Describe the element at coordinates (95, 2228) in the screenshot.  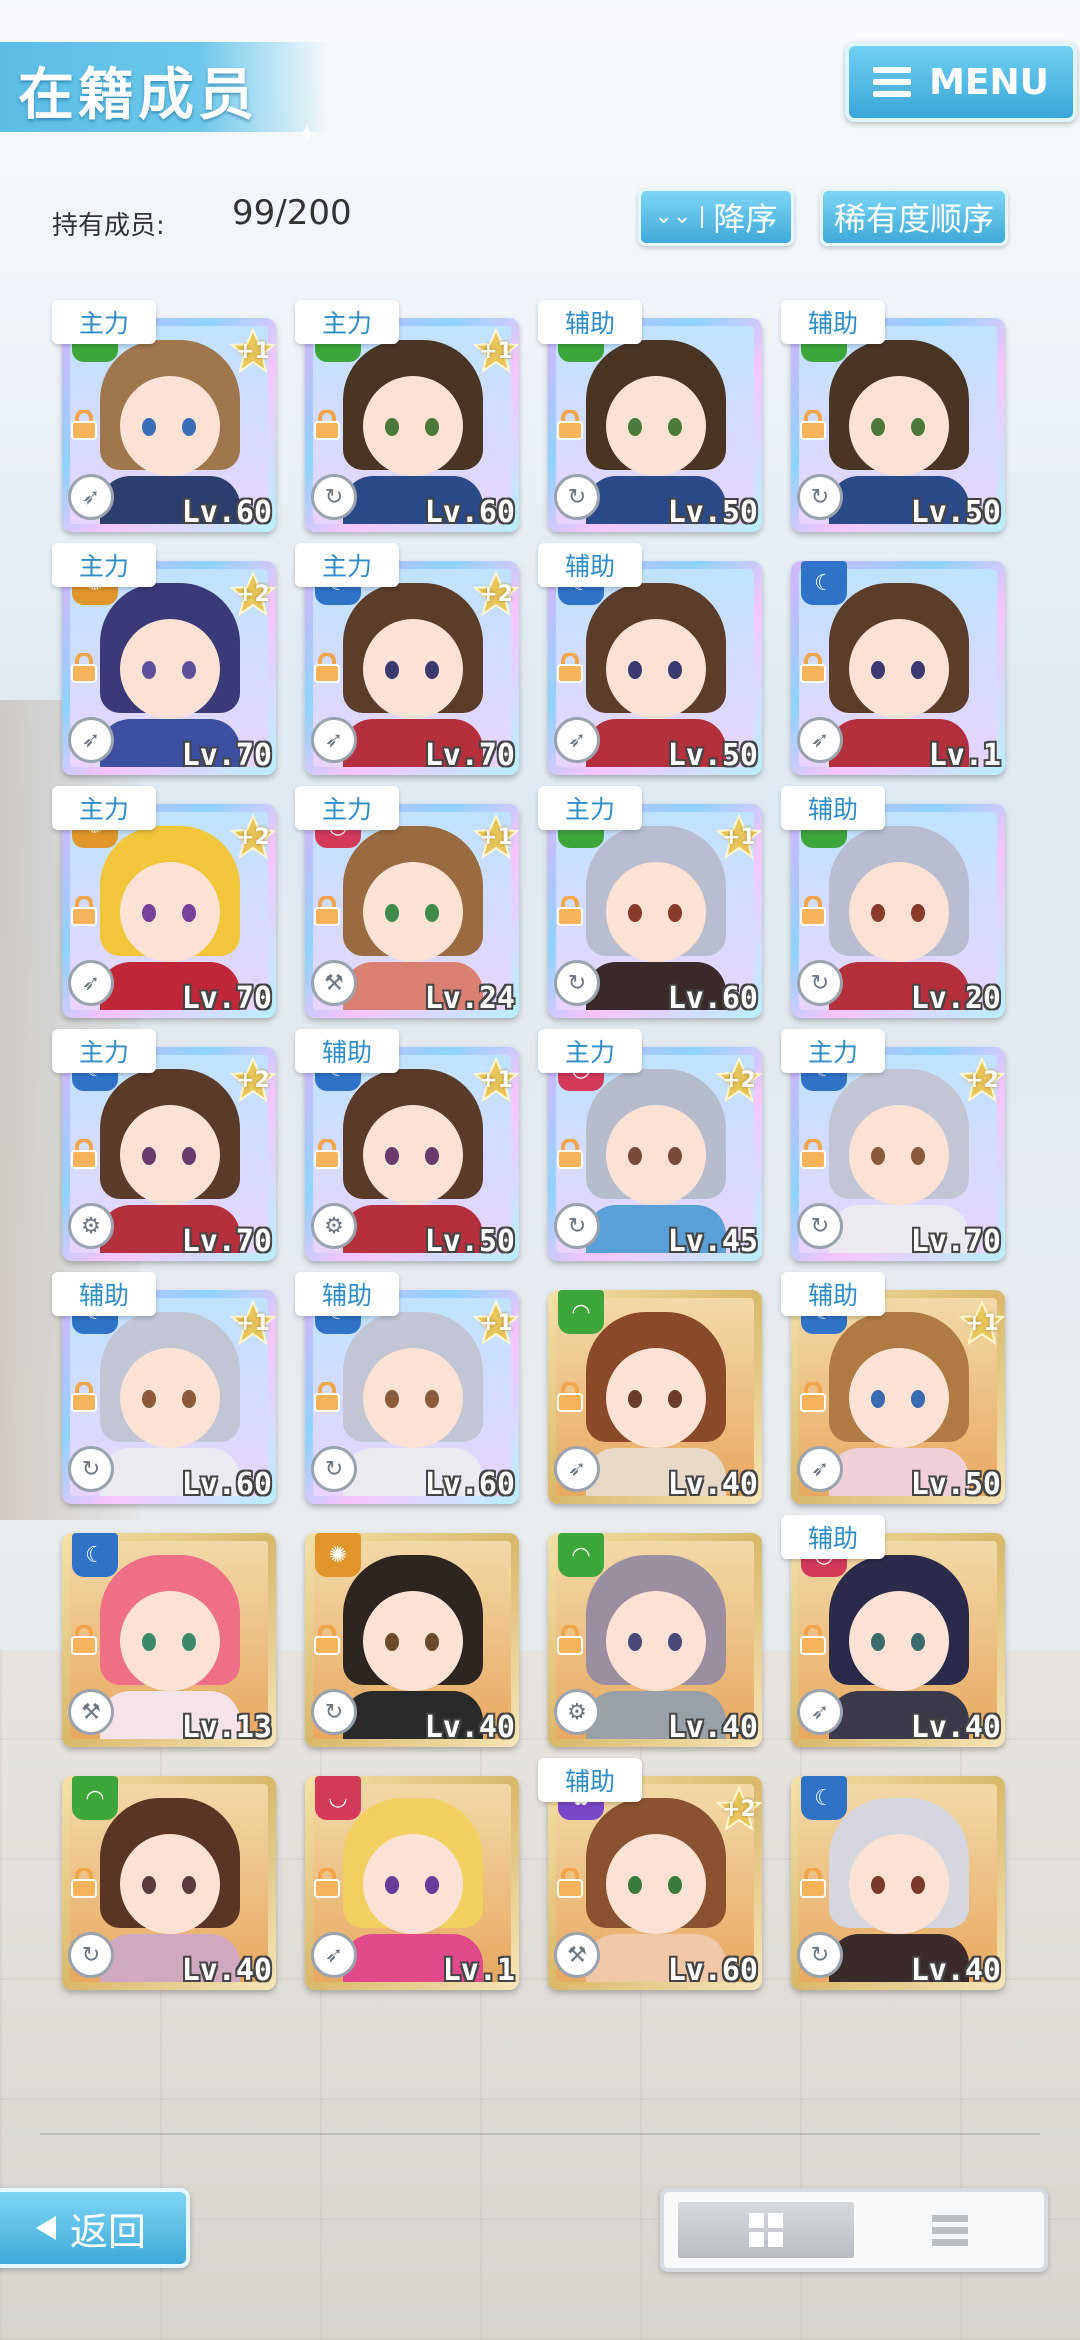
I see `back-button: 返回` at that location.